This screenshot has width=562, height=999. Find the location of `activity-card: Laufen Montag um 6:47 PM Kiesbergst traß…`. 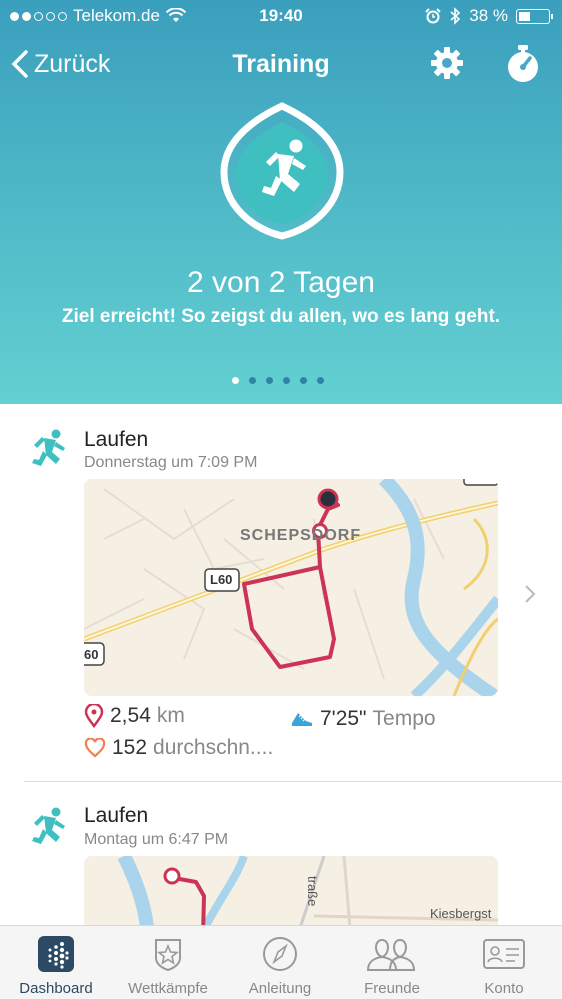

activity-card: Laufen Montag um 6:47 PM Kiesbergst traß… is located at coordinates (281, 853).